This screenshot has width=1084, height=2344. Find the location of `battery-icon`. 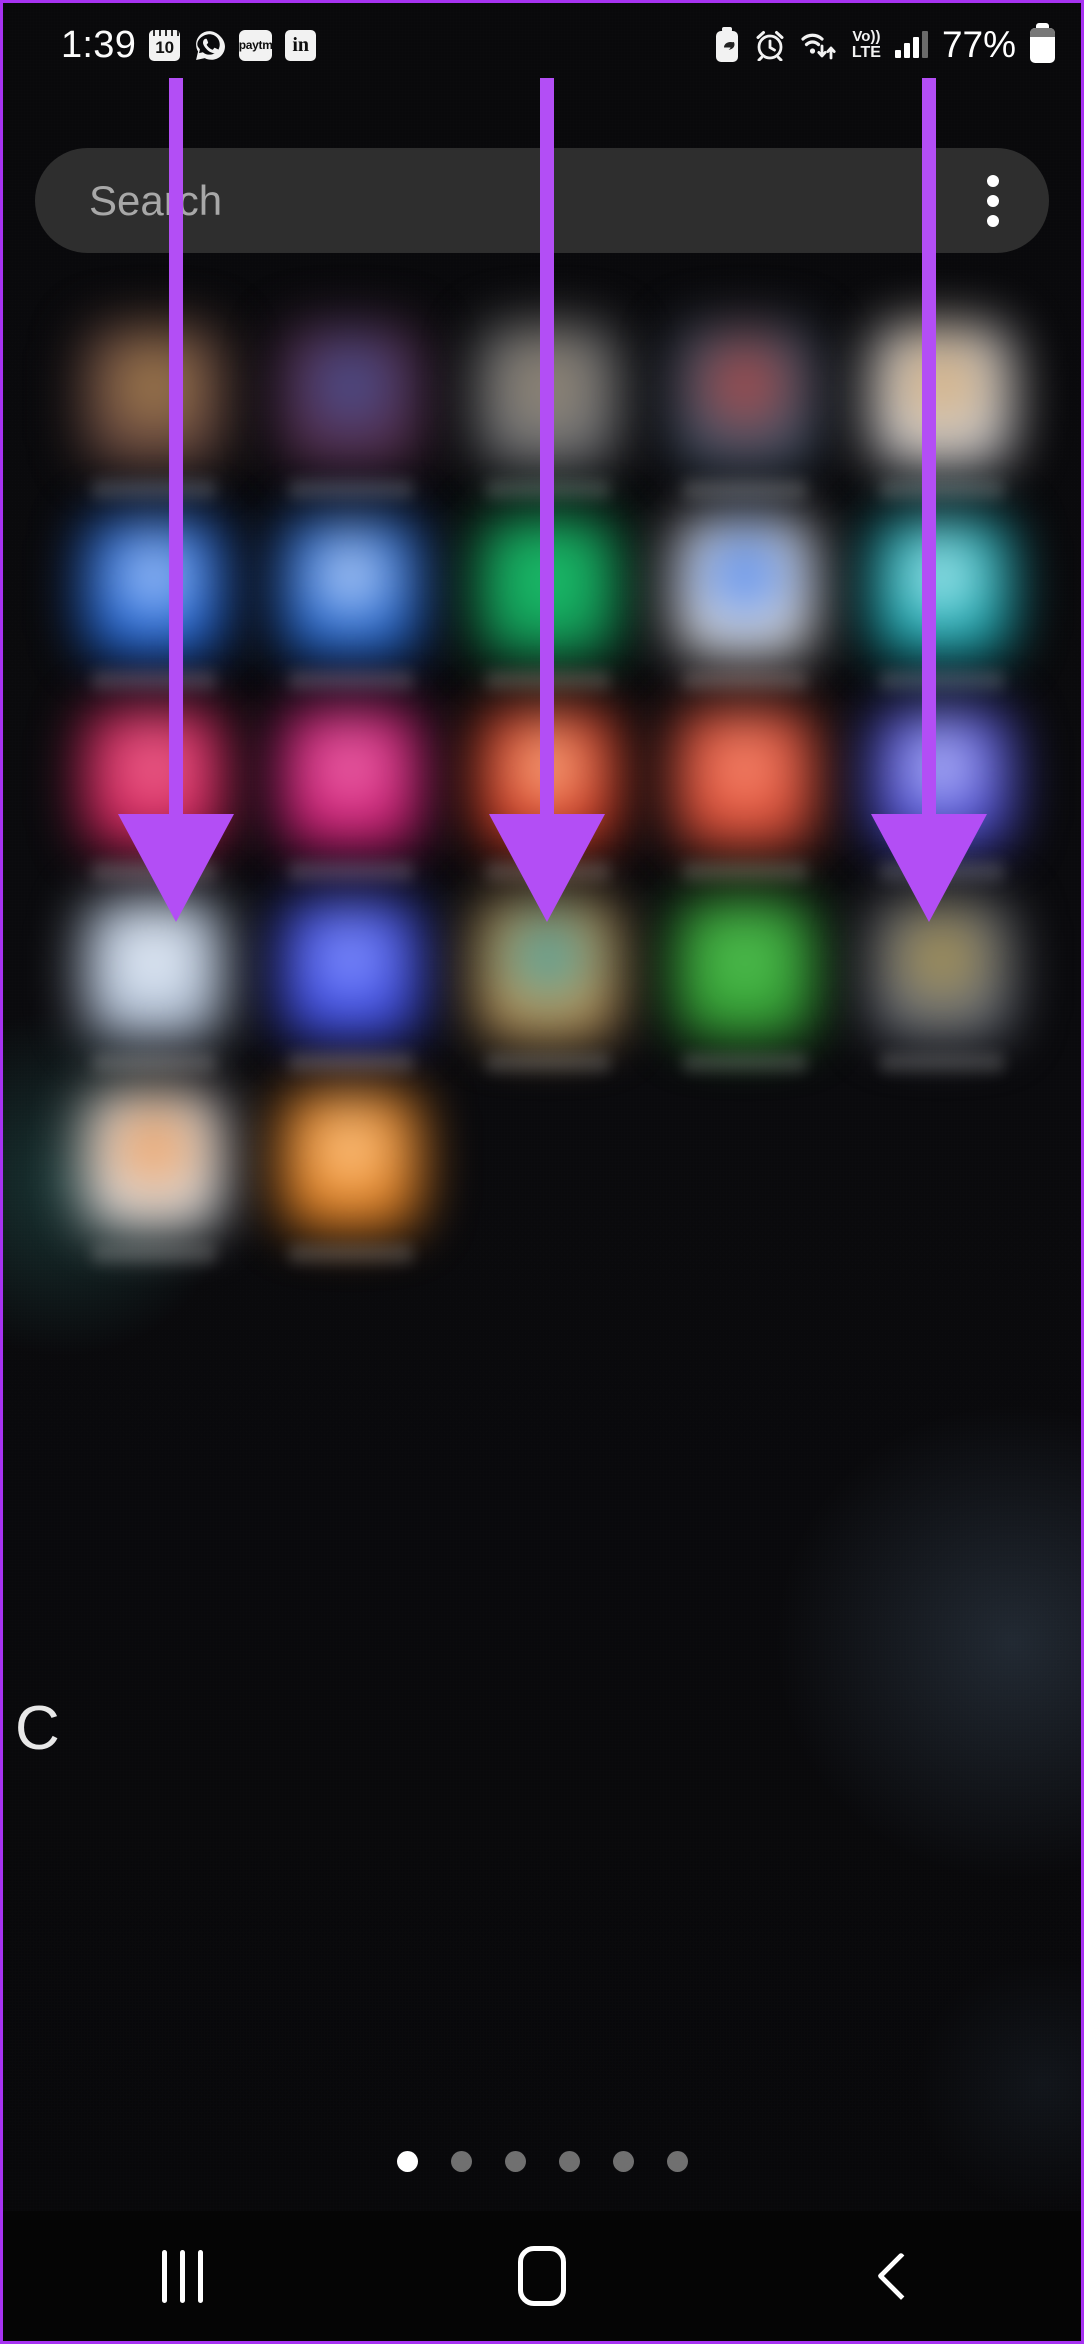

battery-icon is located at coordinates (1042, 42).